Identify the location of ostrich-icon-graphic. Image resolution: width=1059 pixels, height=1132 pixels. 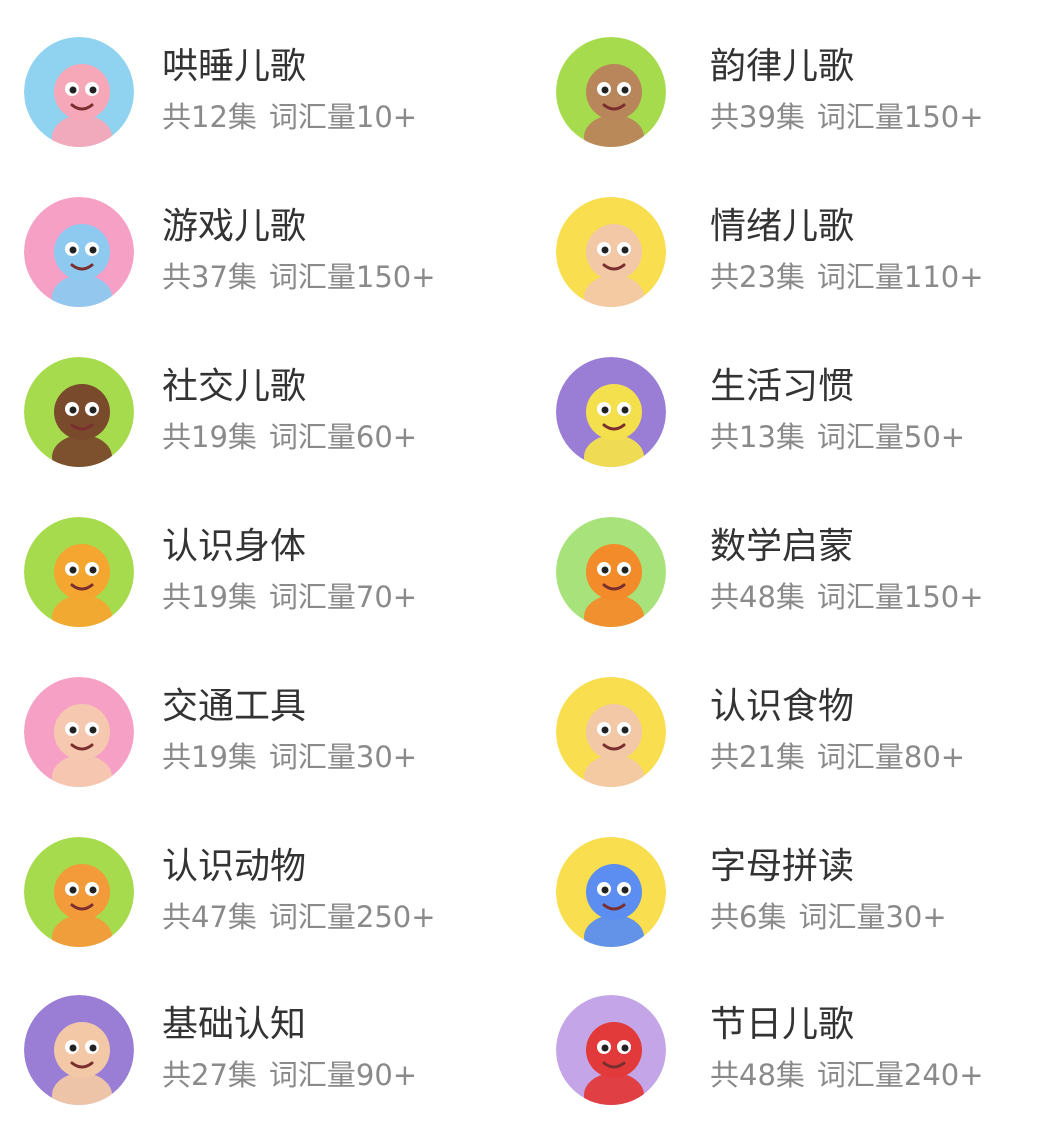
(611, 92).